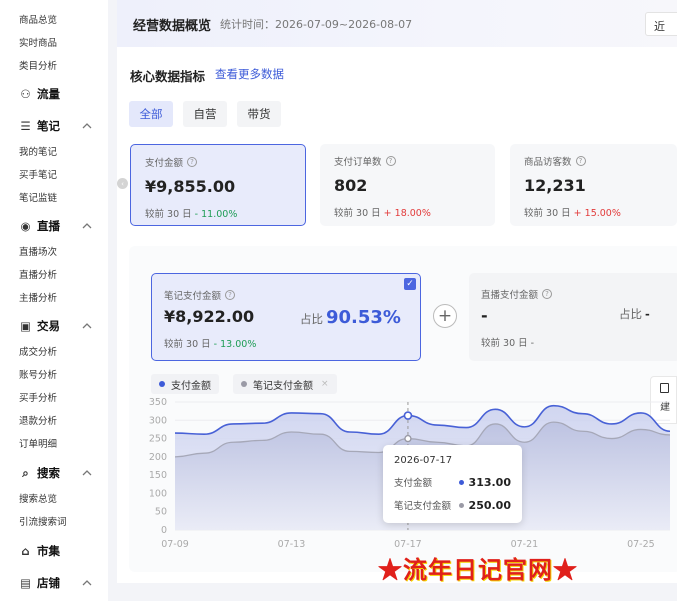 This screenshot has height=601, width=677. What do you see at coordinates (358, 162) in the screenshot?
I see `metric-label: 支付订单数` at bounding box center [358, 162].